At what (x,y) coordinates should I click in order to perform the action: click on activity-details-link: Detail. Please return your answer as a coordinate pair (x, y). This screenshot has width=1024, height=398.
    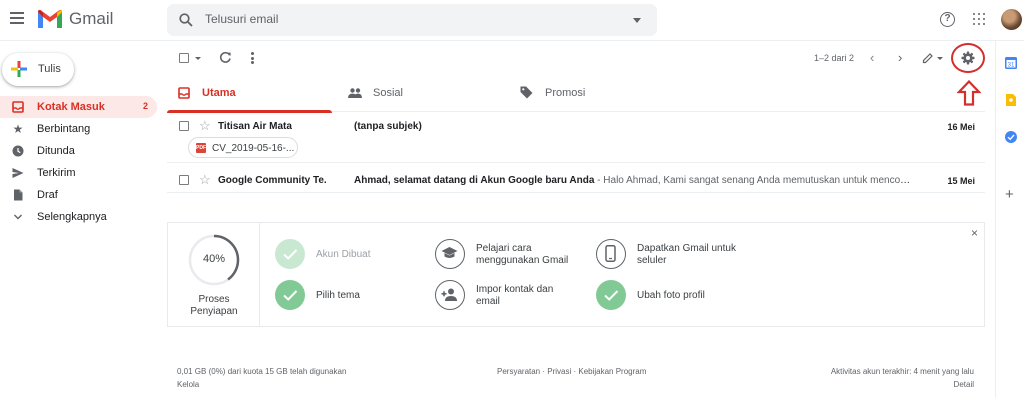
    Looking at the image, I should click on (964, 384).